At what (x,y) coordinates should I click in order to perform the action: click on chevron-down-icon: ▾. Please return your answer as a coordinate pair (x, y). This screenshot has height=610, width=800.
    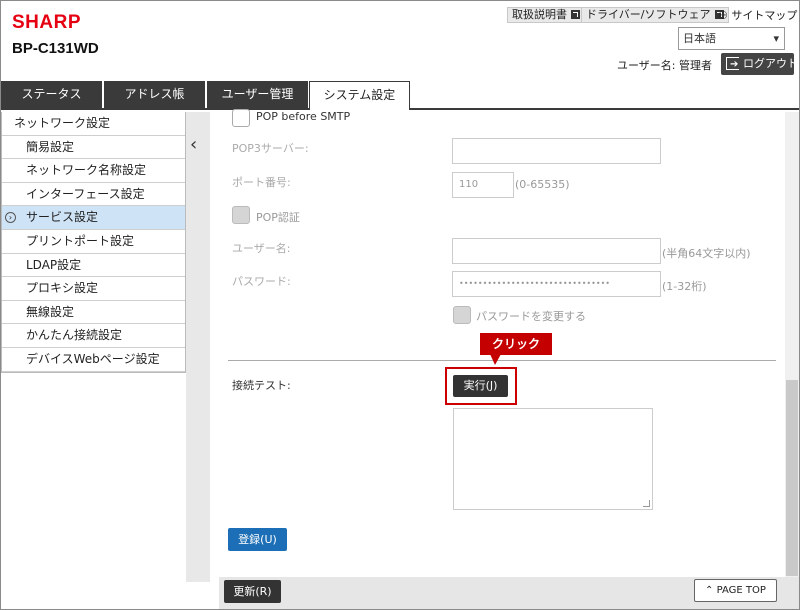
    Looking at the image, I should click on (776, 38).